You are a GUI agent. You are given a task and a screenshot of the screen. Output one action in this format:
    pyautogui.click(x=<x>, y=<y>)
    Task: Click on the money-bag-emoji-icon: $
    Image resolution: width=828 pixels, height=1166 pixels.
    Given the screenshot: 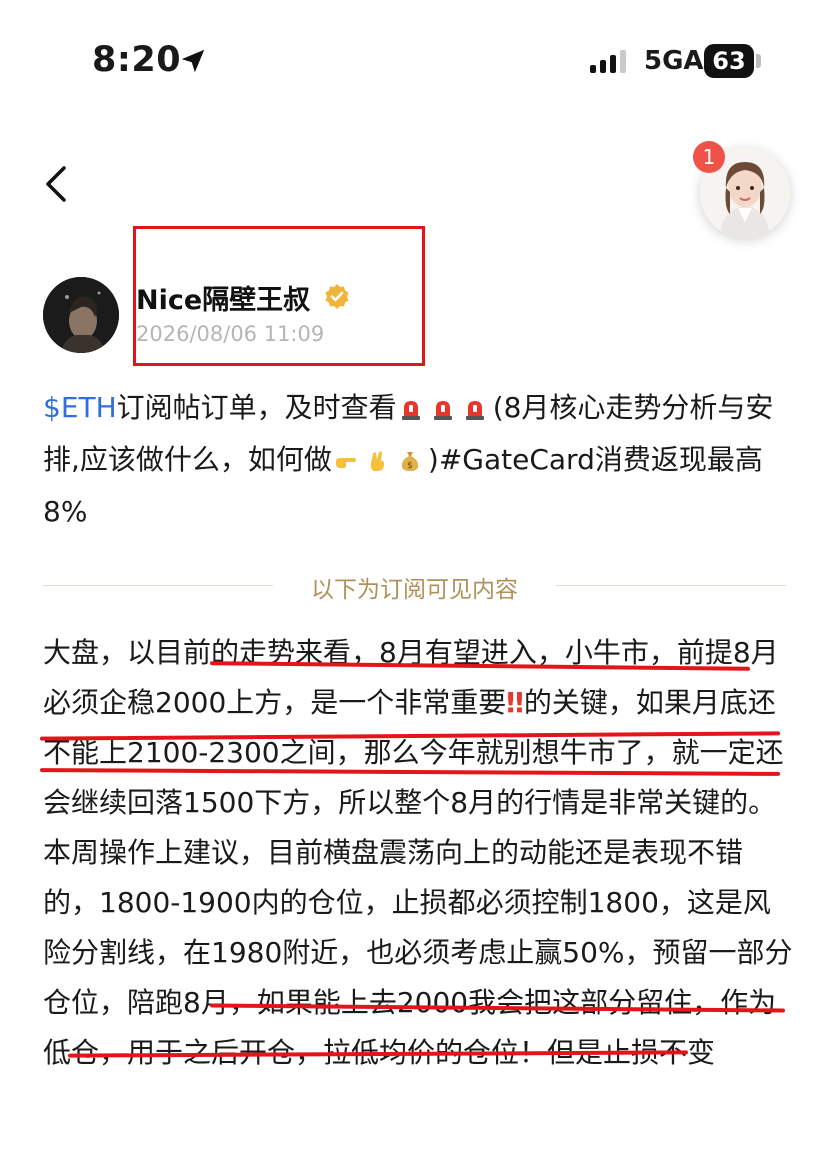 What is the action you would take?
    pyautogui.click(x=410, y=461)
    